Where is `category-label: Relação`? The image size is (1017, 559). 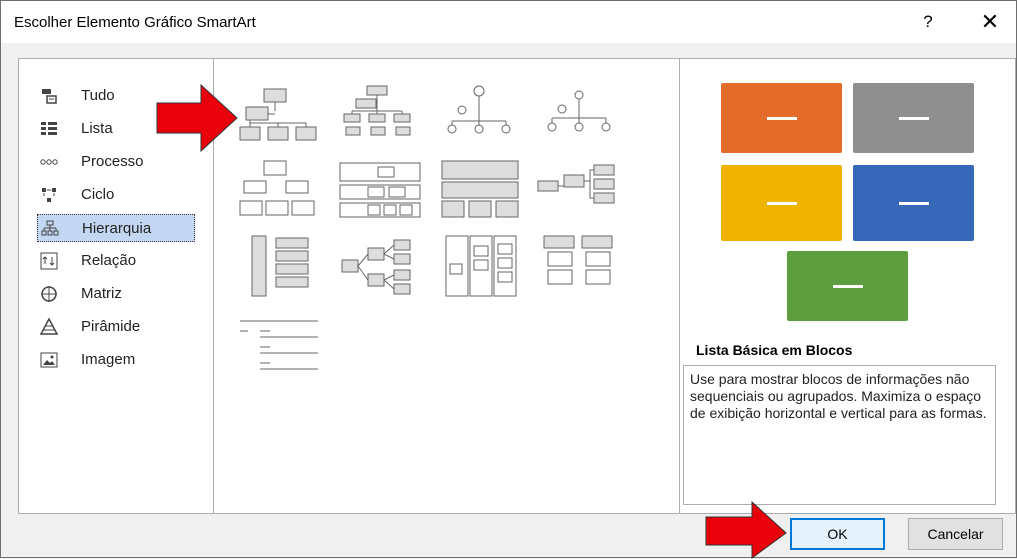 category-label: Relação is located at coordinates (109, 260).